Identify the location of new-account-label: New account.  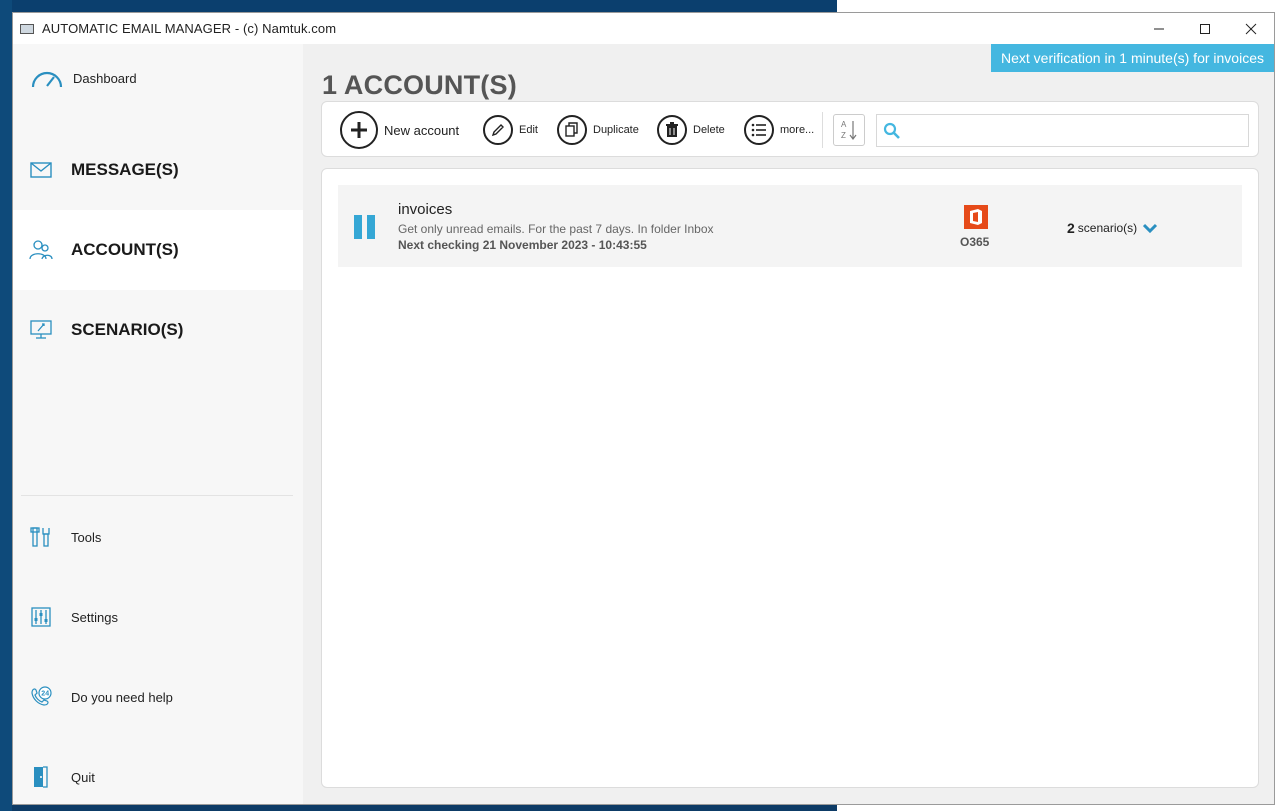
(422, 130).